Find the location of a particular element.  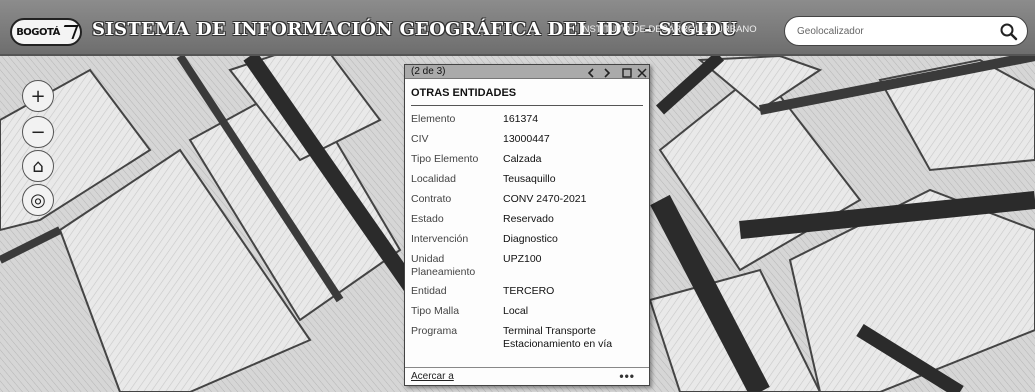

popup-counter: (2 de 3) is located at coordinates (428, 71).